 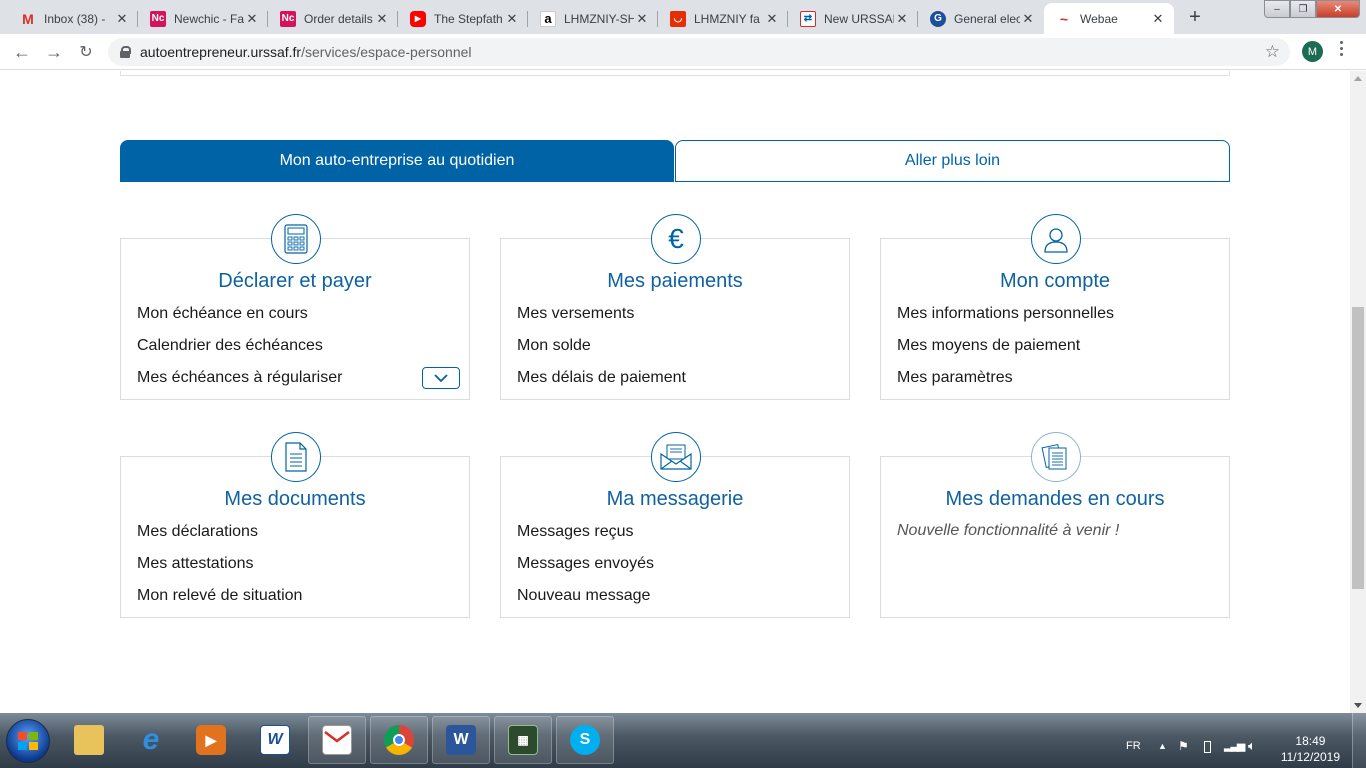 What do you see at coordinates (585, 602) in the screenshot?
I see `link-nouveau-message: Nouveau message` at bounding box center [585, 602].